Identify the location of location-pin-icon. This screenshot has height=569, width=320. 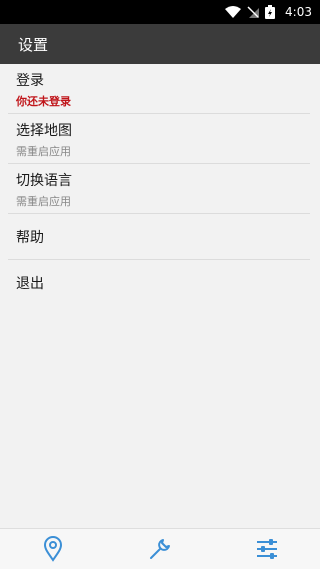
(53, 549).